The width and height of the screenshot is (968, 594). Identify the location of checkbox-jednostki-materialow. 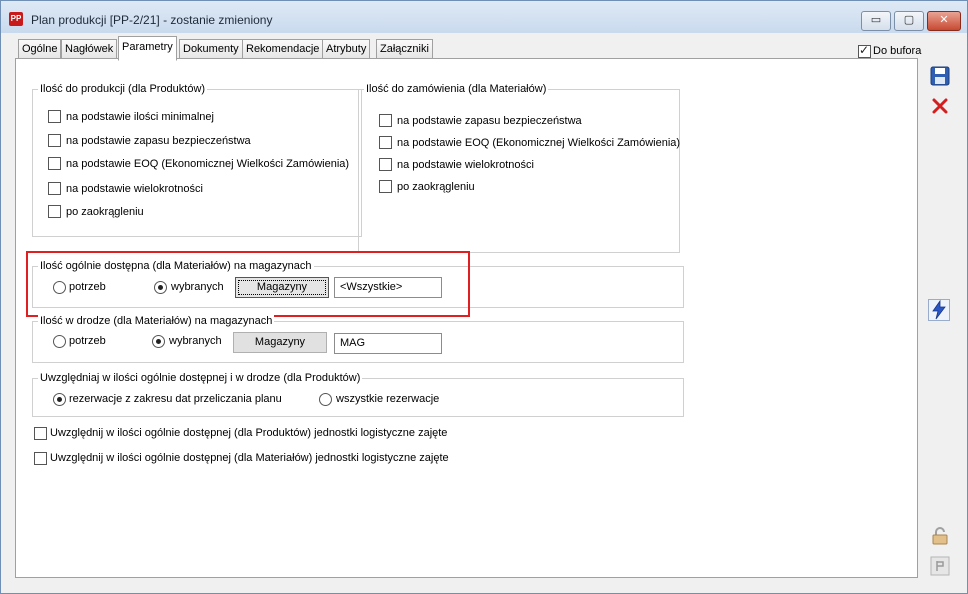
(40, 458).